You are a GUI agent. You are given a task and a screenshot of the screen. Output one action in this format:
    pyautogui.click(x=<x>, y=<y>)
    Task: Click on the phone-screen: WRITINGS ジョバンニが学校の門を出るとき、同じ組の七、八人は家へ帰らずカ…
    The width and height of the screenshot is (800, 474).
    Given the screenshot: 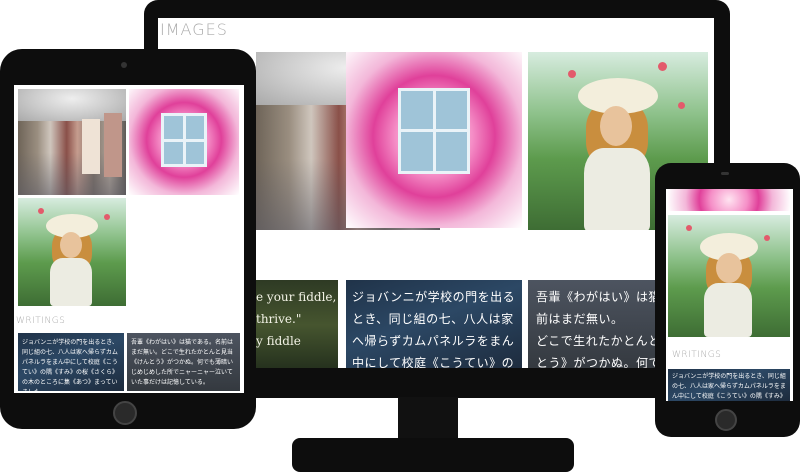 What is the action you would take?
    pyautogui.click(x=729, y=295)
    